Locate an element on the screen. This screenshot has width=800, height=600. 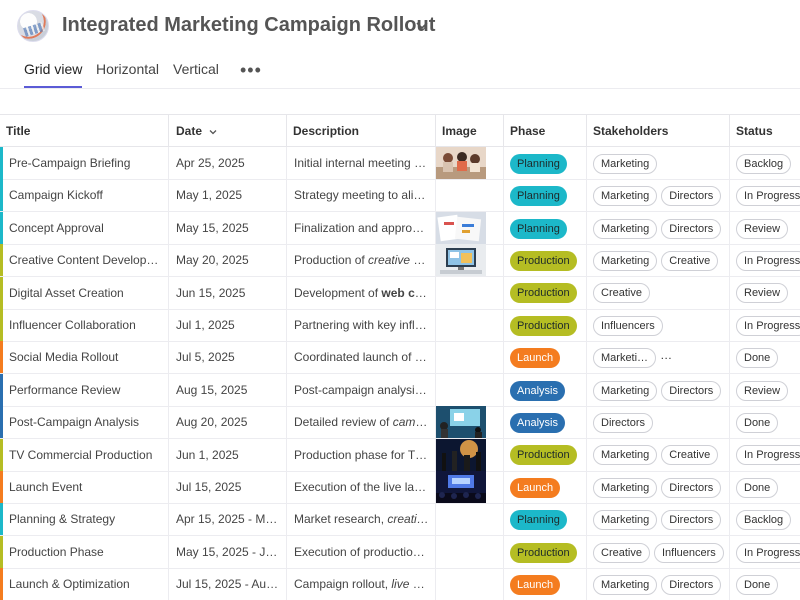
tab-vertical: Vertical is located at coordinates (196, 69).